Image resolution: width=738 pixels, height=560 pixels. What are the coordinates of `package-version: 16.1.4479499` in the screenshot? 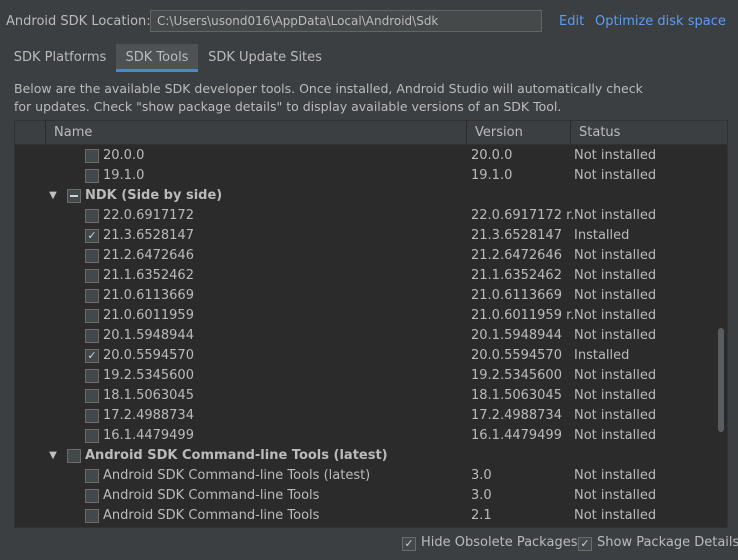 It's located at (516, 435).